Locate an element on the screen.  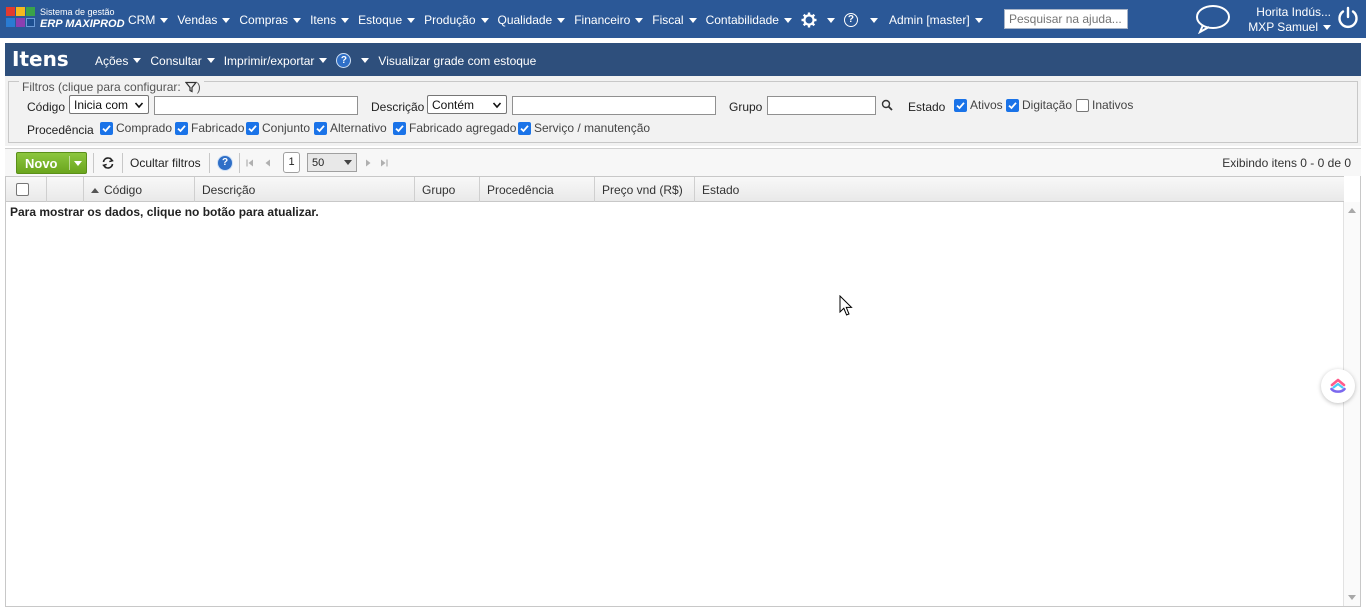
select-all-cell is located at coordinates (26, 189).